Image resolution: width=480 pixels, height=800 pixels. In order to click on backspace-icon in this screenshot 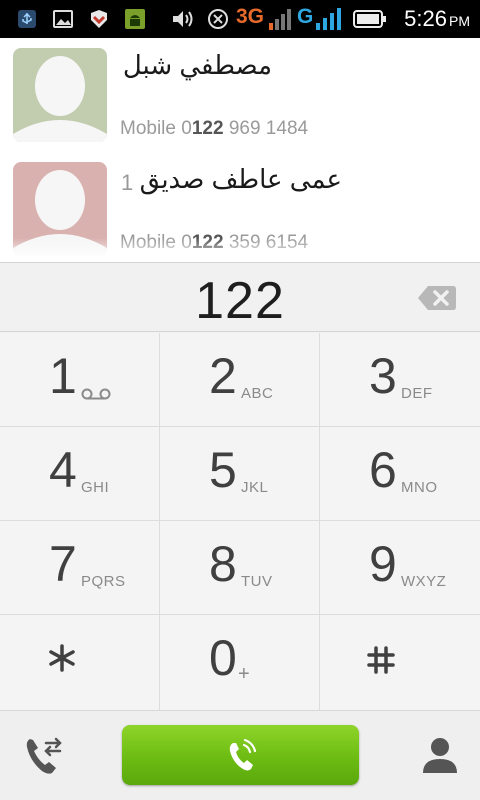, I will do `click(437, 298)`.